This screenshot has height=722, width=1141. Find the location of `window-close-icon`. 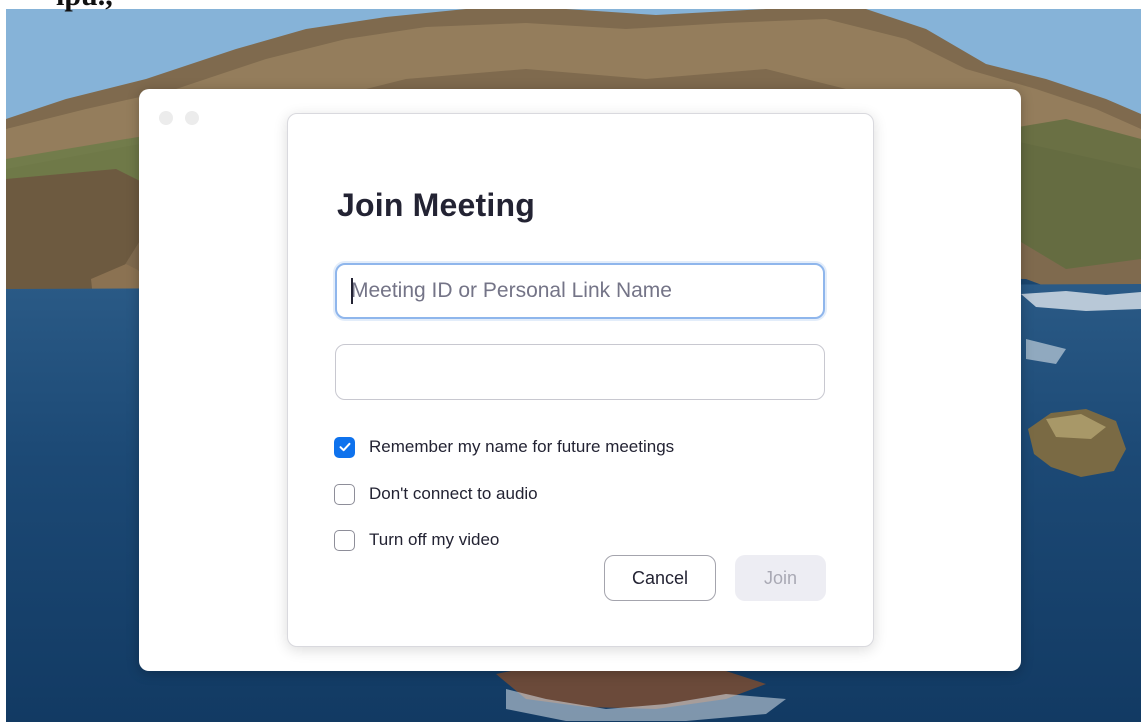

window-close-icon is located at coordinates (166, 118).